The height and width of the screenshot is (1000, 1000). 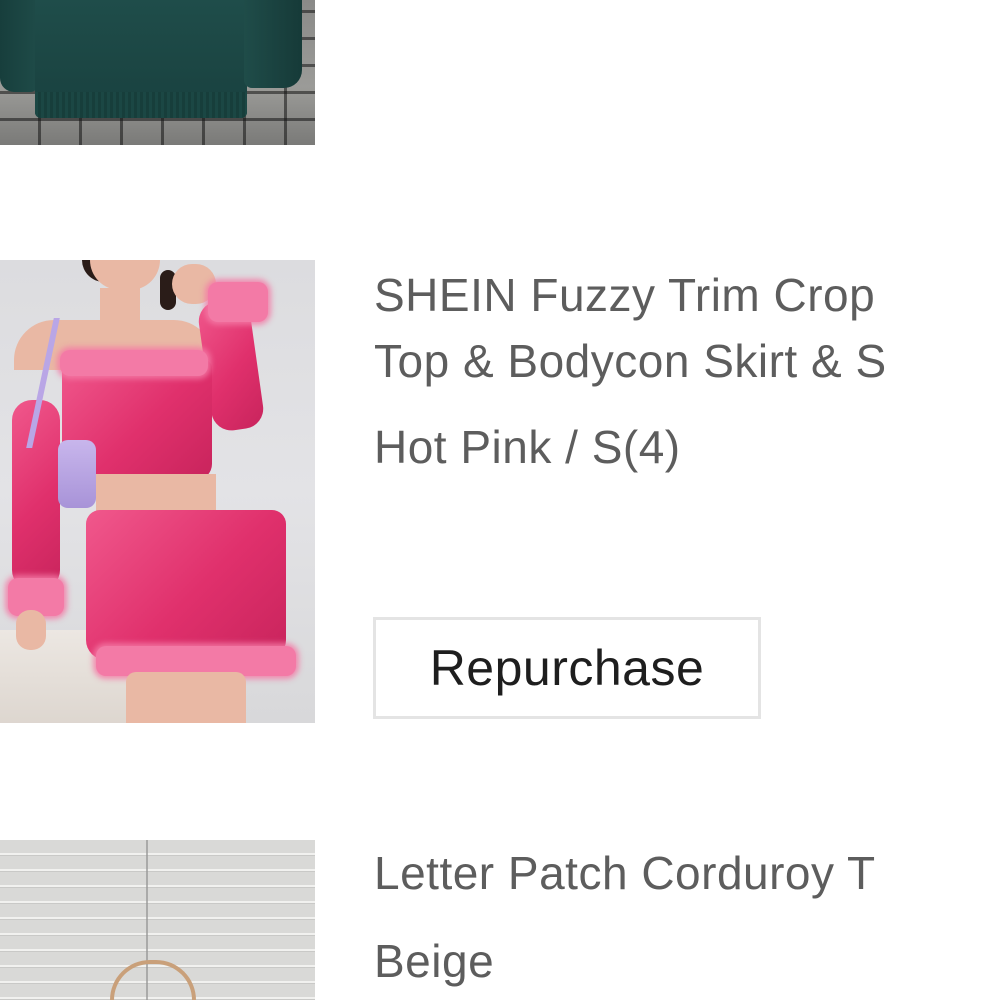 I want to click on product-variant: Hot Pink / S(4), so click(x=527, y=447).